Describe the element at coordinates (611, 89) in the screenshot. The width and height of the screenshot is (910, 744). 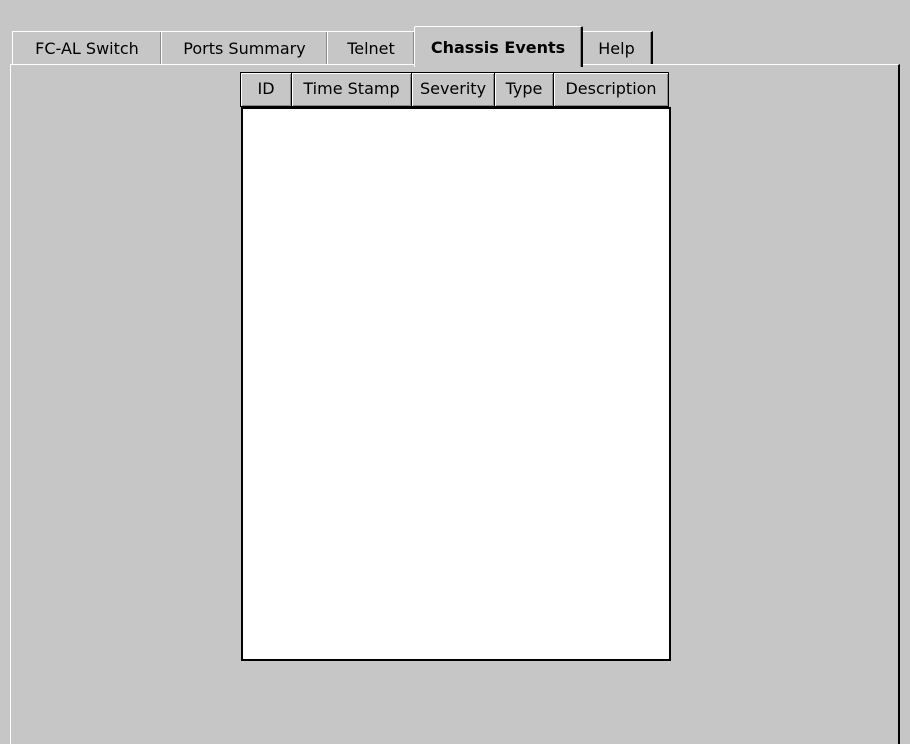
I see `column-header-description: Description` at that location.